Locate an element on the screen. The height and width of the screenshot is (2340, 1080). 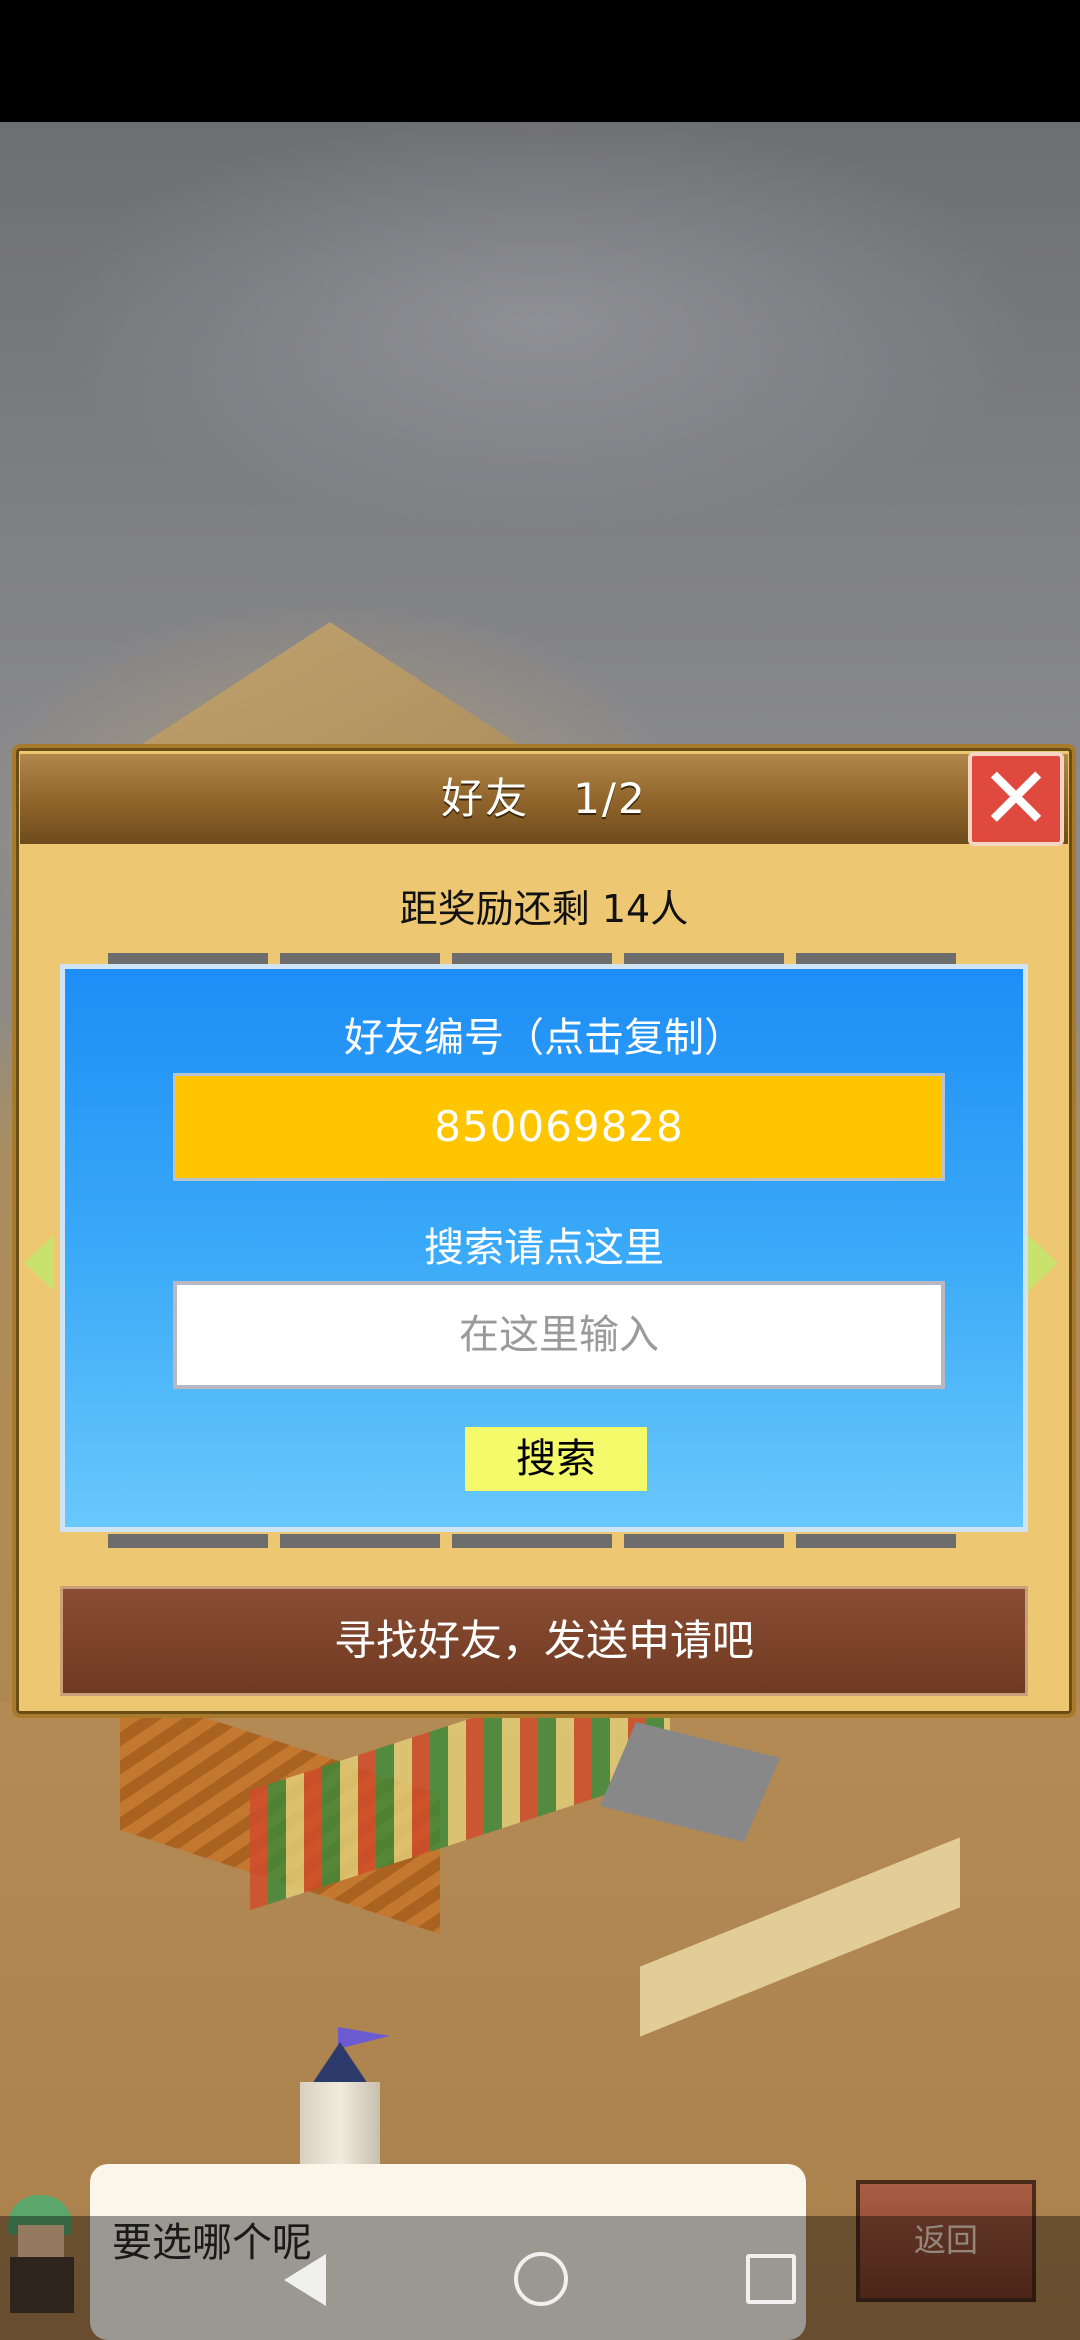
nav-back-icon is located at coordinates (305, 2280).